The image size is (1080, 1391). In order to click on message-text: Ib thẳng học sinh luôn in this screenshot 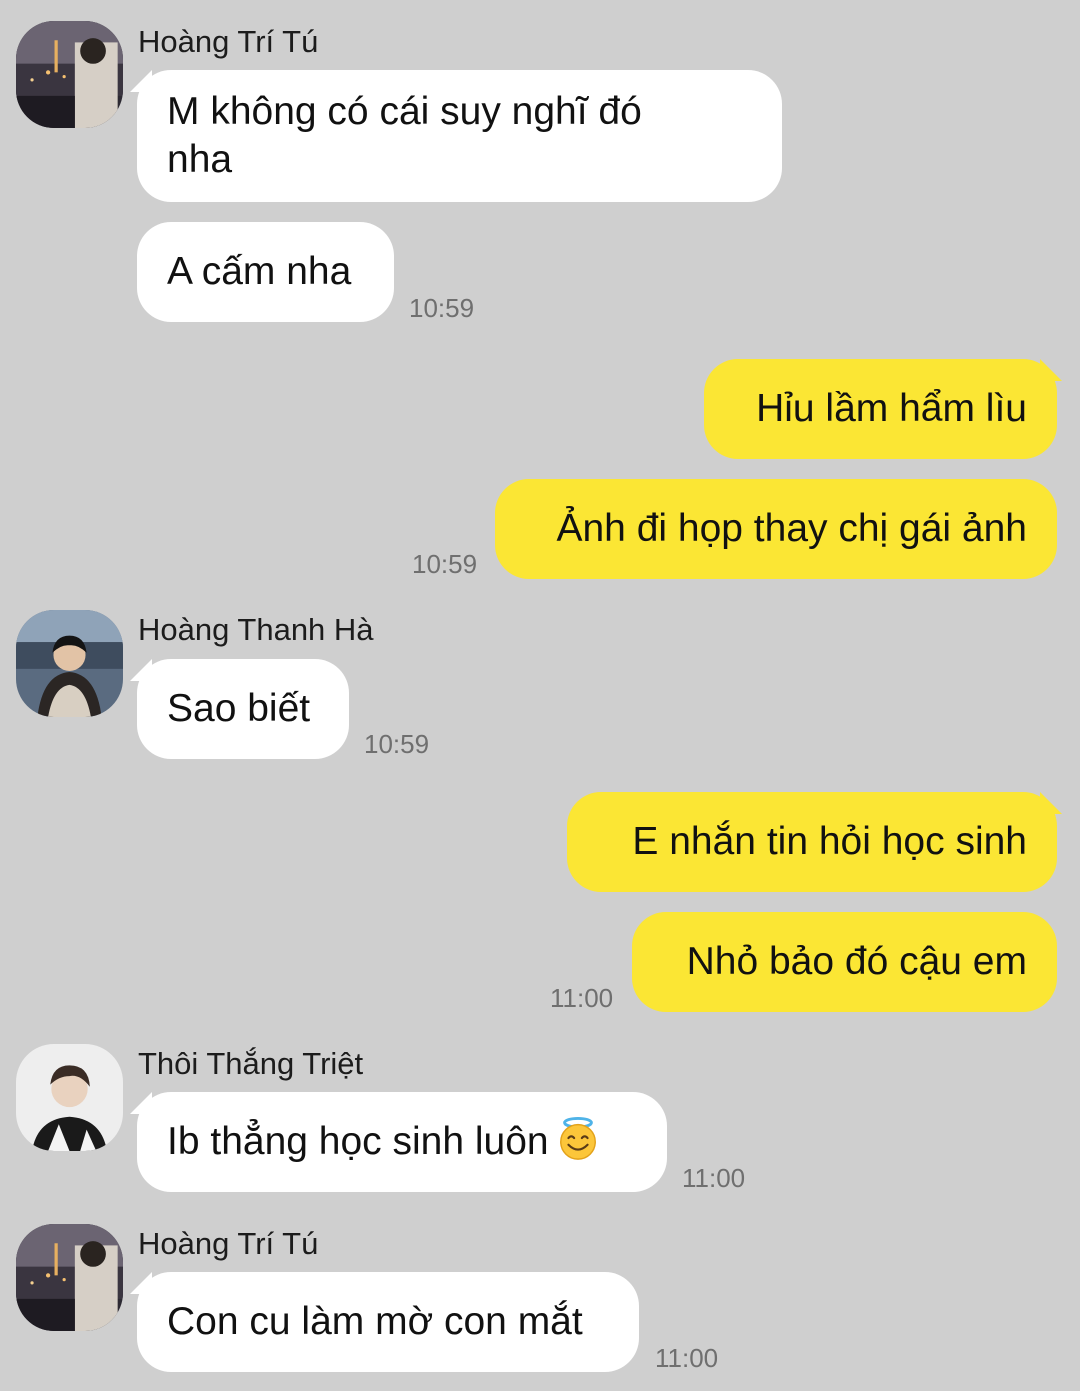, I will do `click(358, 1141)`.